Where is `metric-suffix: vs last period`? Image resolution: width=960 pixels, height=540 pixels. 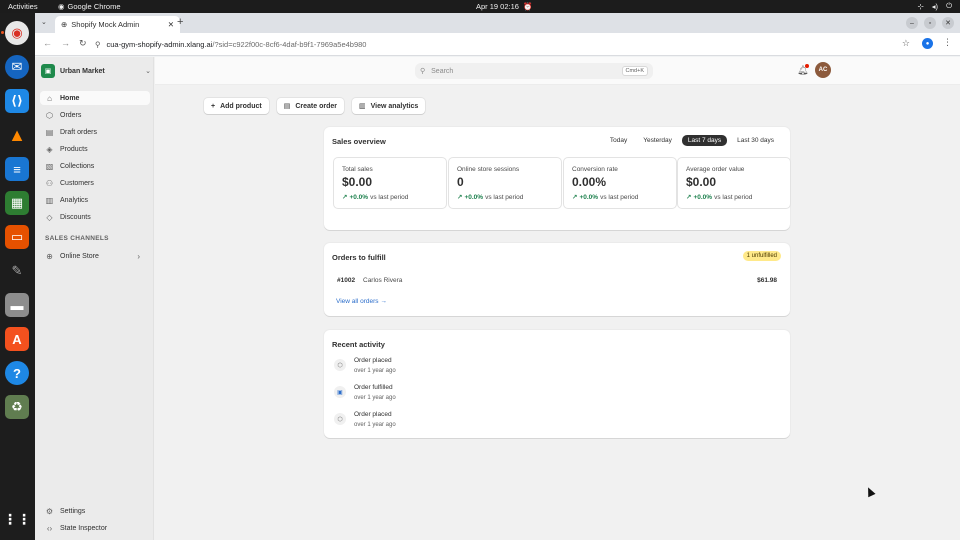
metric-suffix: vs last period is located at coordinates (504, 197).